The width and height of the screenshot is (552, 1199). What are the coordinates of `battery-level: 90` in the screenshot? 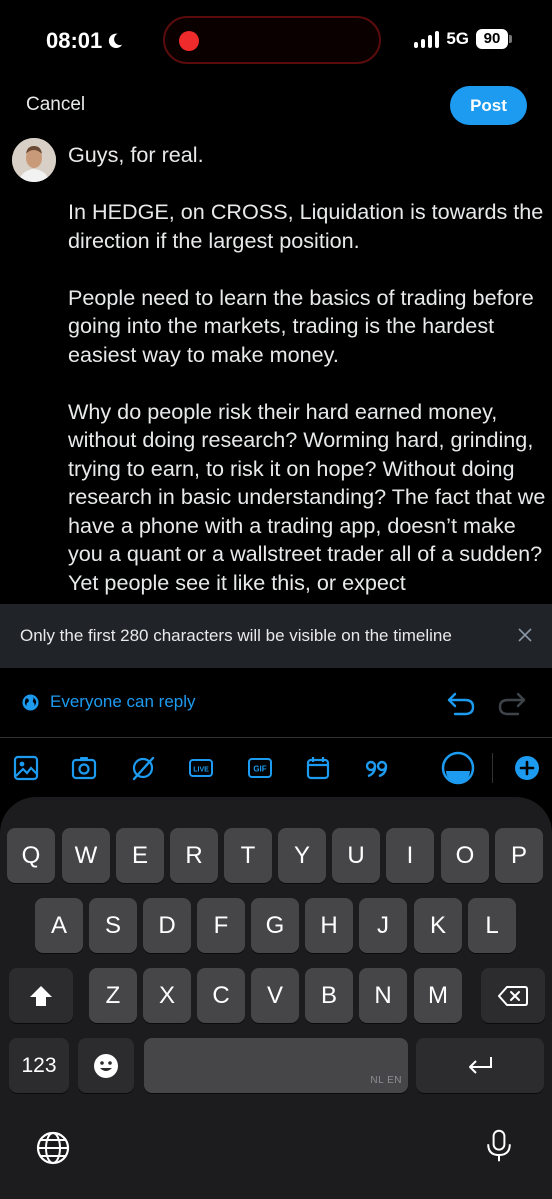 It's located at (492, 39).